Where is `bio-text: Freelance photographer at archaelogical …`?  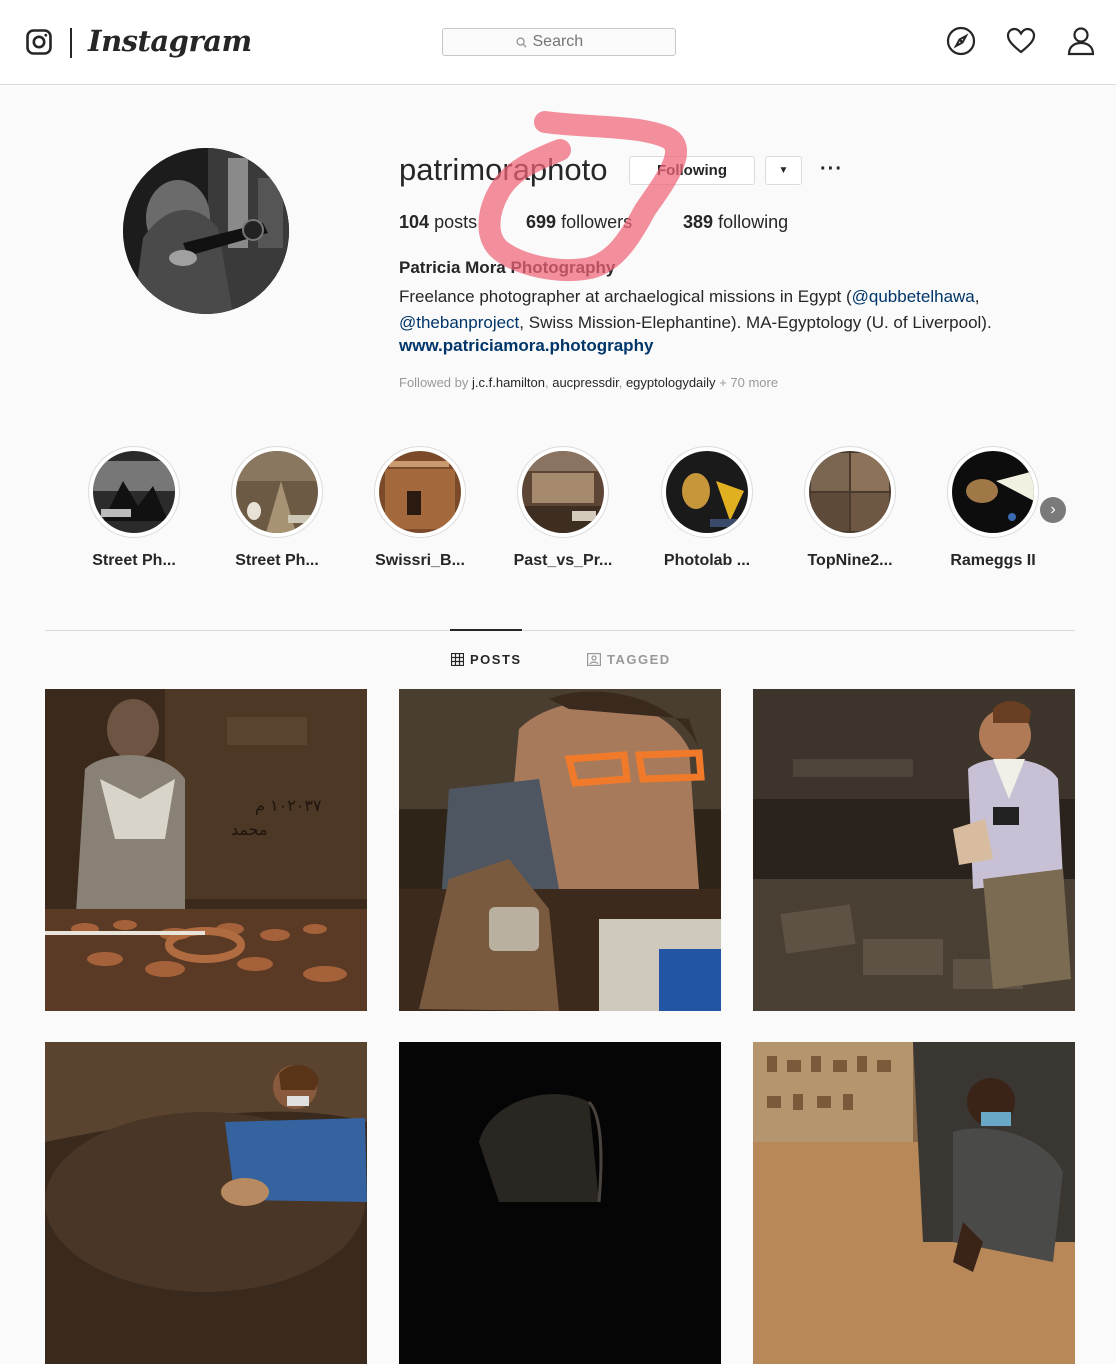 bio-text: Freelance photographer at archaelogical … is located at coordinates (625, 296).